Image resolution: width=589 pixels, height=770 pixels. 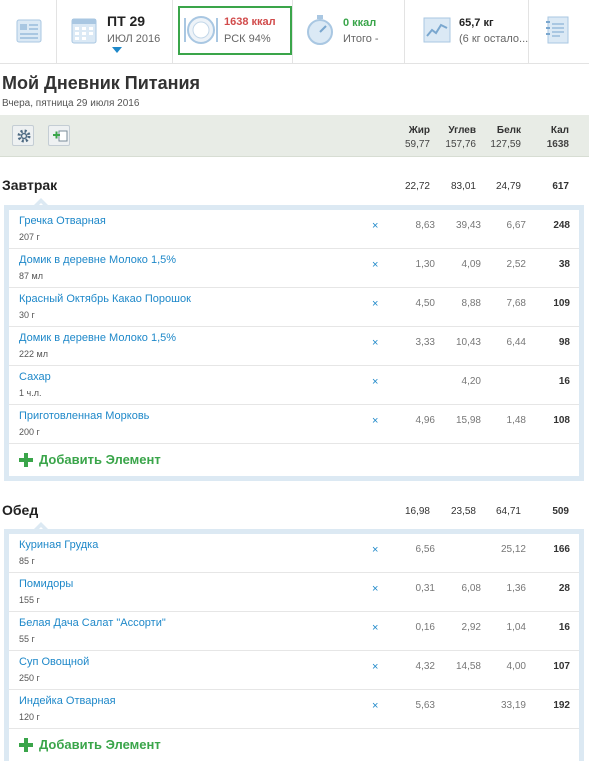 I want to click on food-fat: 0,16, so click(x=425, y=627).